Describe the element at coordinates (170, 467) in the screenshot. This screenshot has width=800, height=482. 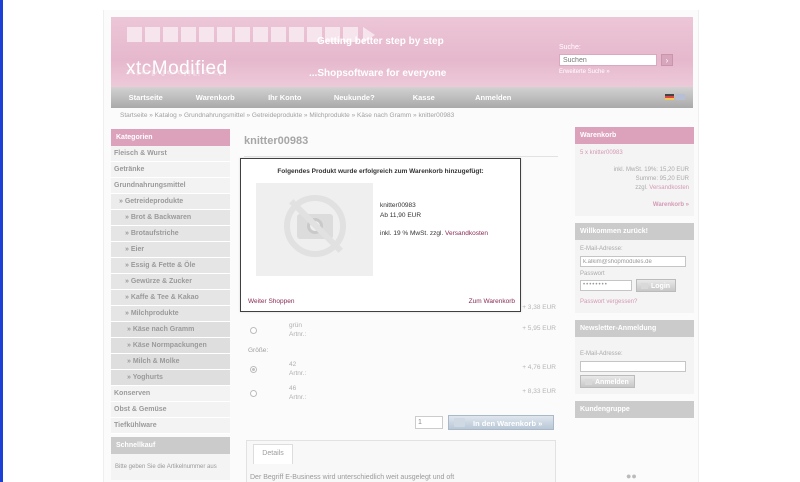
I see `schnellkauf-text: Bitte geben Sie die Artikelnummer aus` at that location.